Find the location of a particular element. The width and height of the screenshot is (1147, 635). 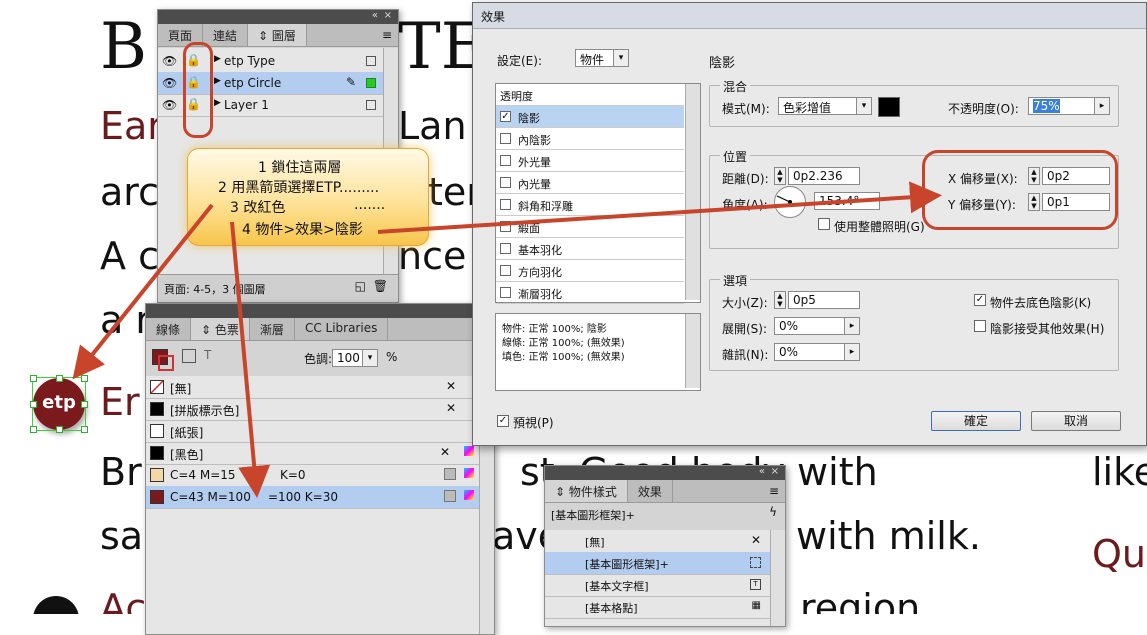

arrow-to-logo is located at coordinates (143, 291).